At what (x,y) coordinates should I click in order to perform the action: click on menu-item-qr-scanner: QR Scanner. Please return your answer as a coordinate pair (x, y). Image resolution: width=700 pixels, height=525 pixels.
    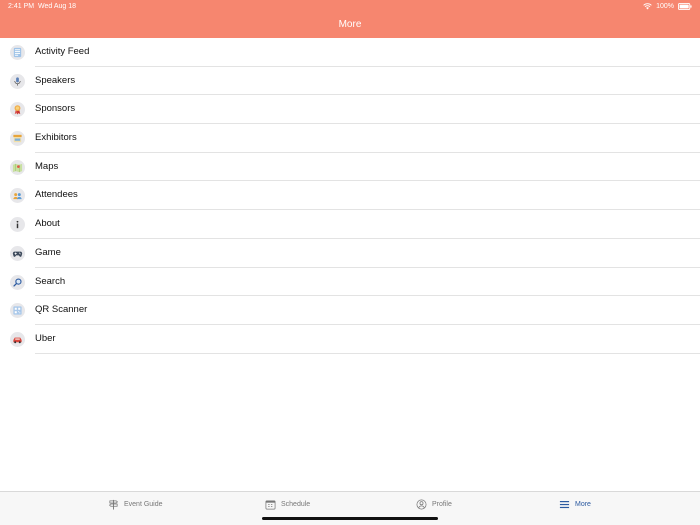
    Looking at the image, I should click on (350, 310).